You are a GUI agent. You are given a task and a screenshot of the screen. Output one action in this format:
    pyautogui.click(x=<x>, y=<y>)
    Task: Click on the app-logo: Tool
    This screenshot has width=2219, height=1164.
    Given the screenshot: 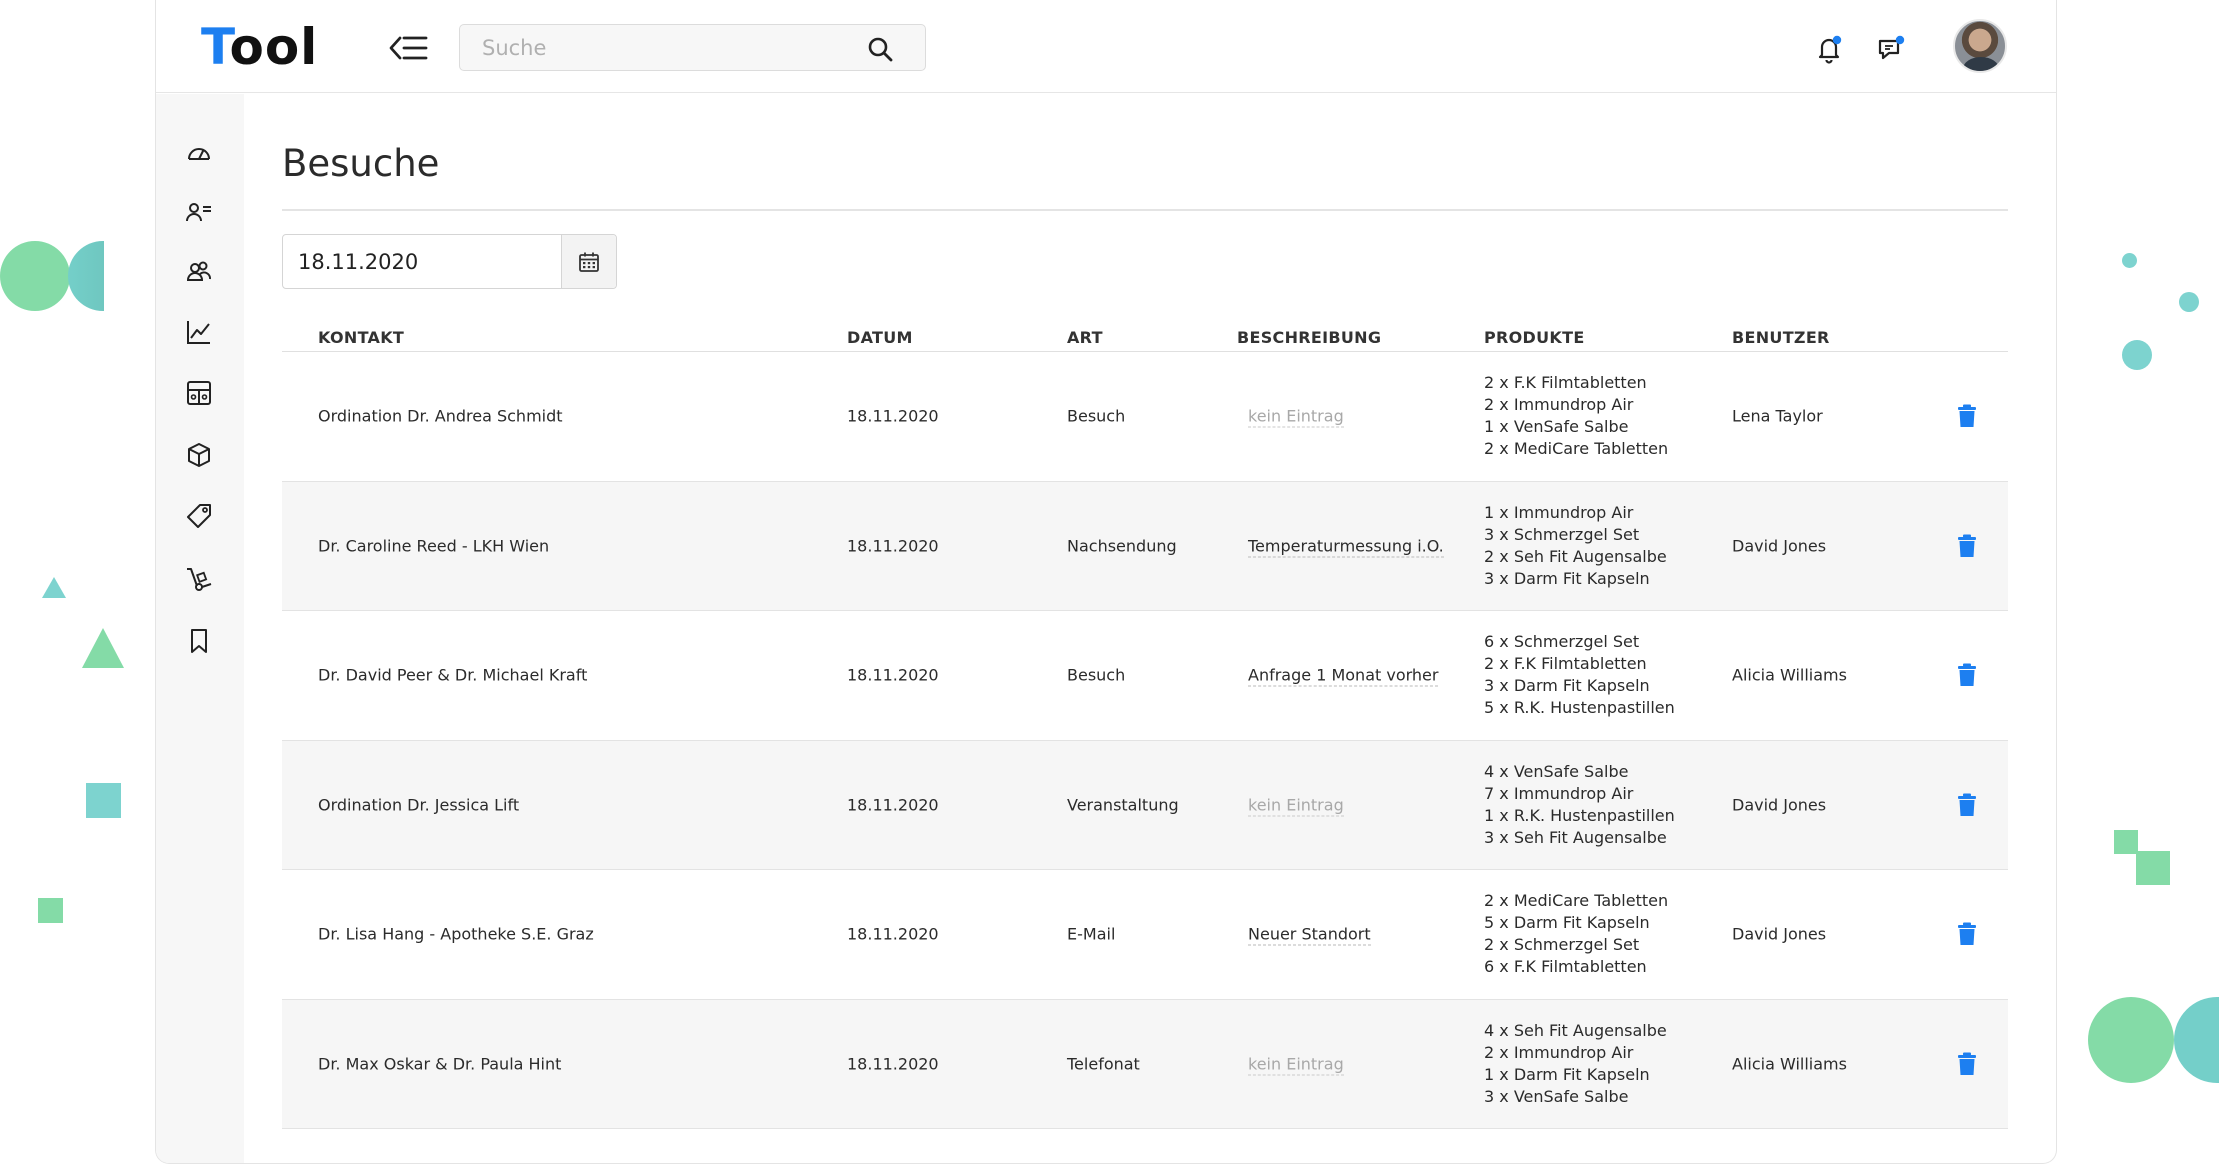 What is the action you would take?
    pyautogui.click(x=259, y=47)
    